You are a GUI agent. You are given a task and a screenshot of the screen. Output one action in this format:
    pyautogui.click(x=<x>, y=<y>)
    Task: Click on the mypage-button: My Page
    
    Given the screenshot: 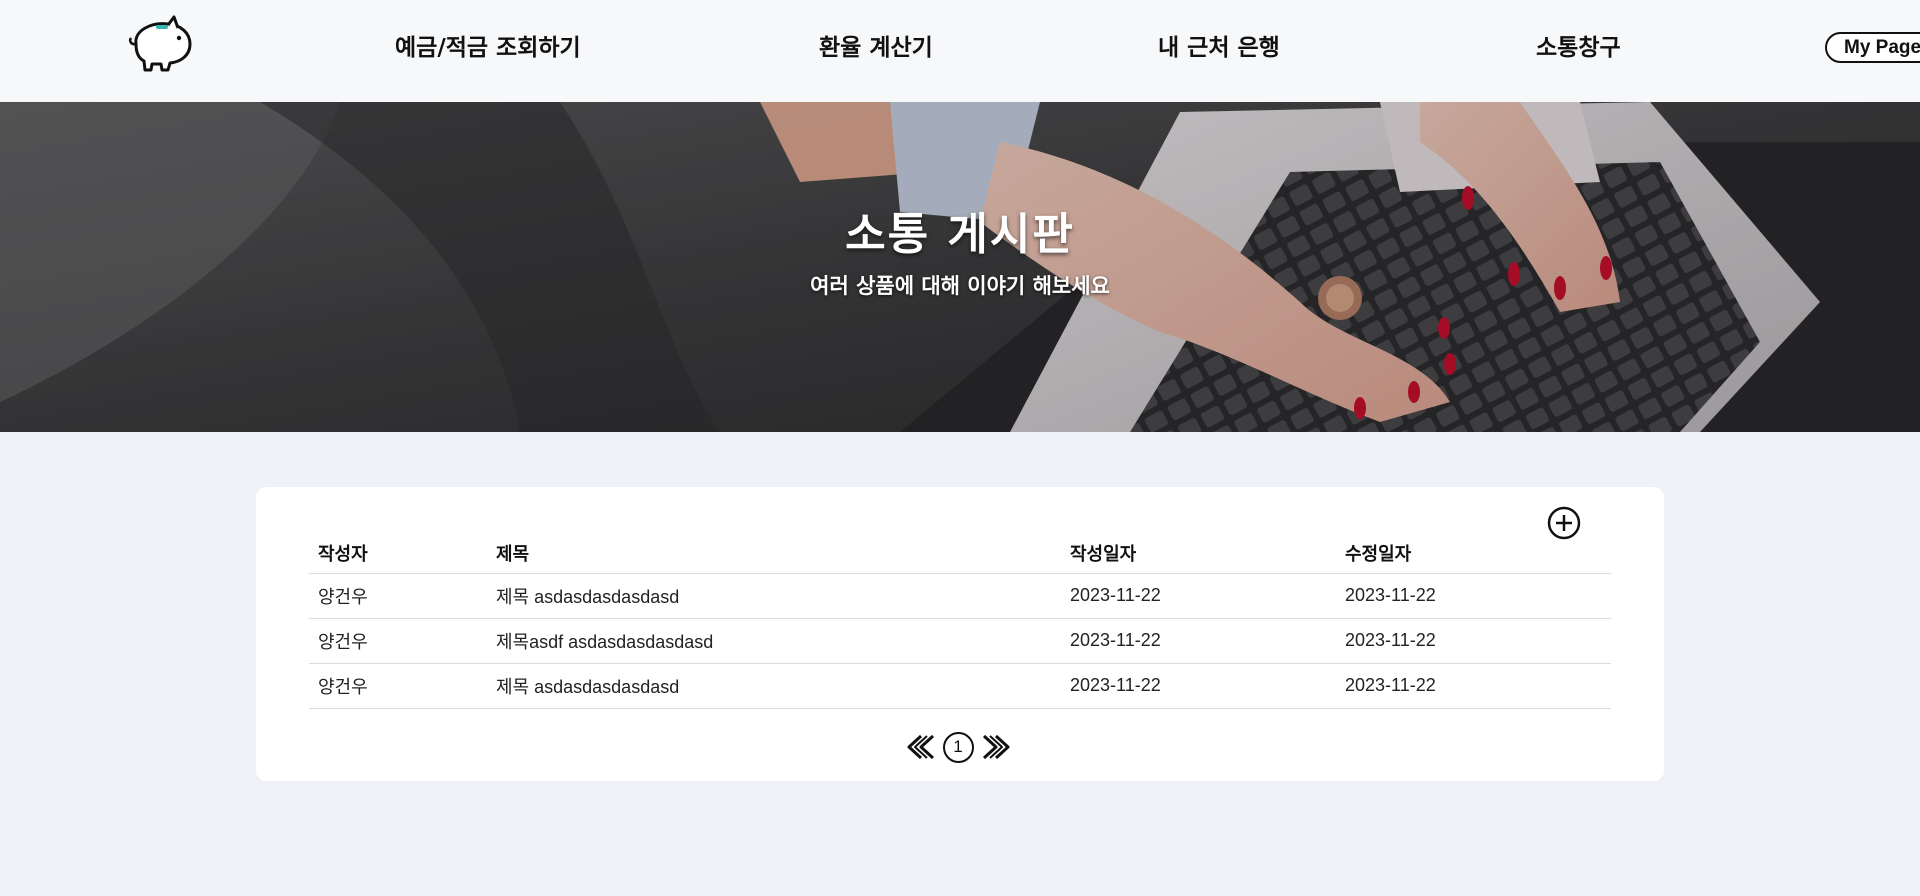 What is the action you would take?
    pyautogui.click(x=1872, y=47)
    